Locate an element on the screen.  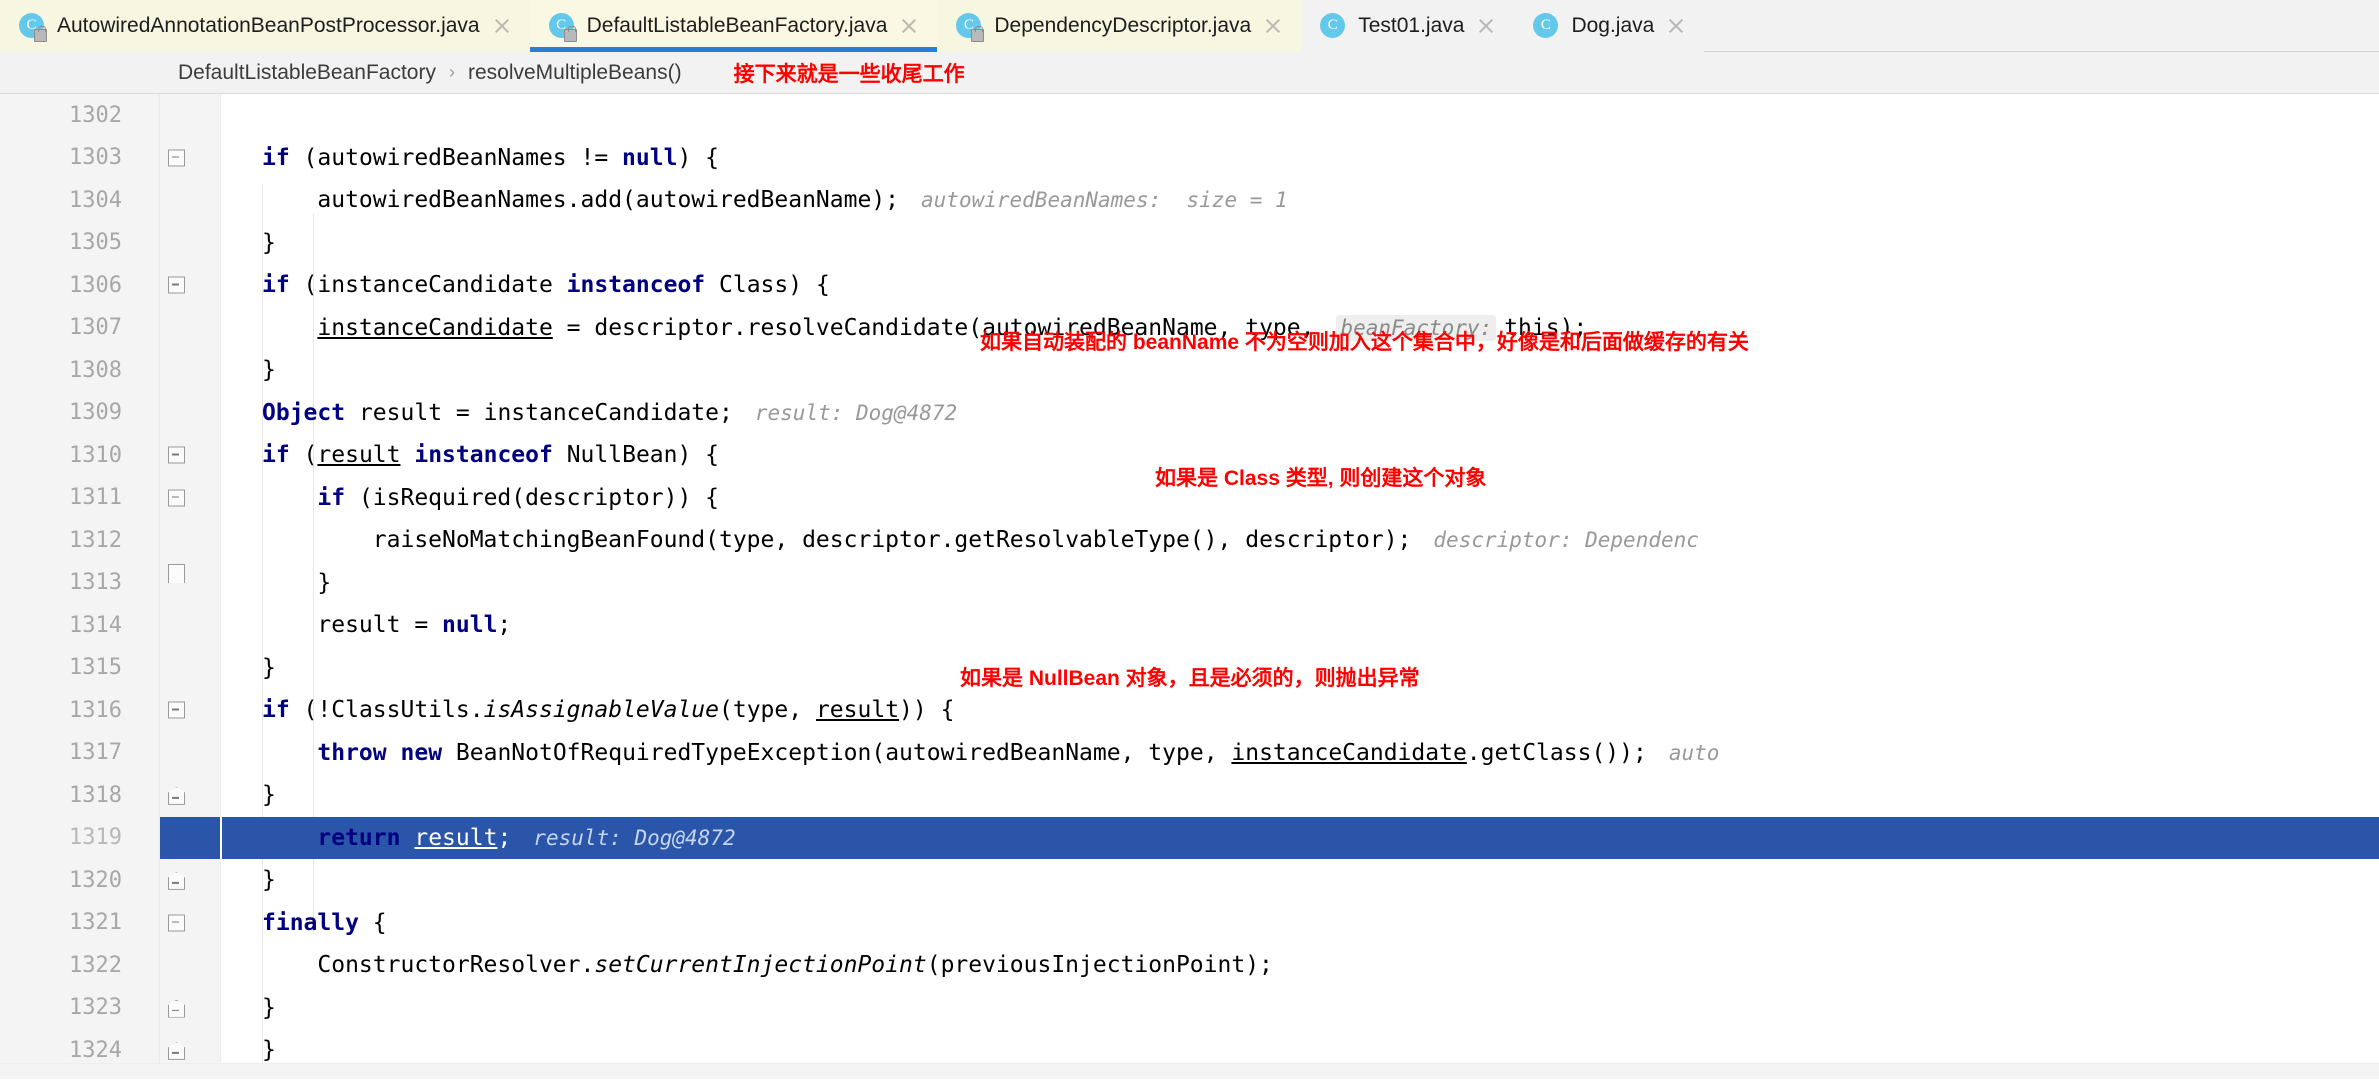
code-punctuation: ; is located at coordinates (504, 625).